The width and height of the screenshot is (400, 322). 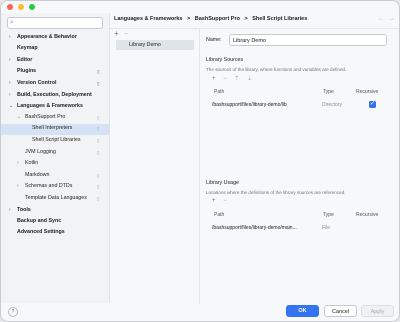 What do you see at coordinates (381, 19) in the screenshot?
I see `back-arrow-icon: ←` at bounding box center [381, 19].